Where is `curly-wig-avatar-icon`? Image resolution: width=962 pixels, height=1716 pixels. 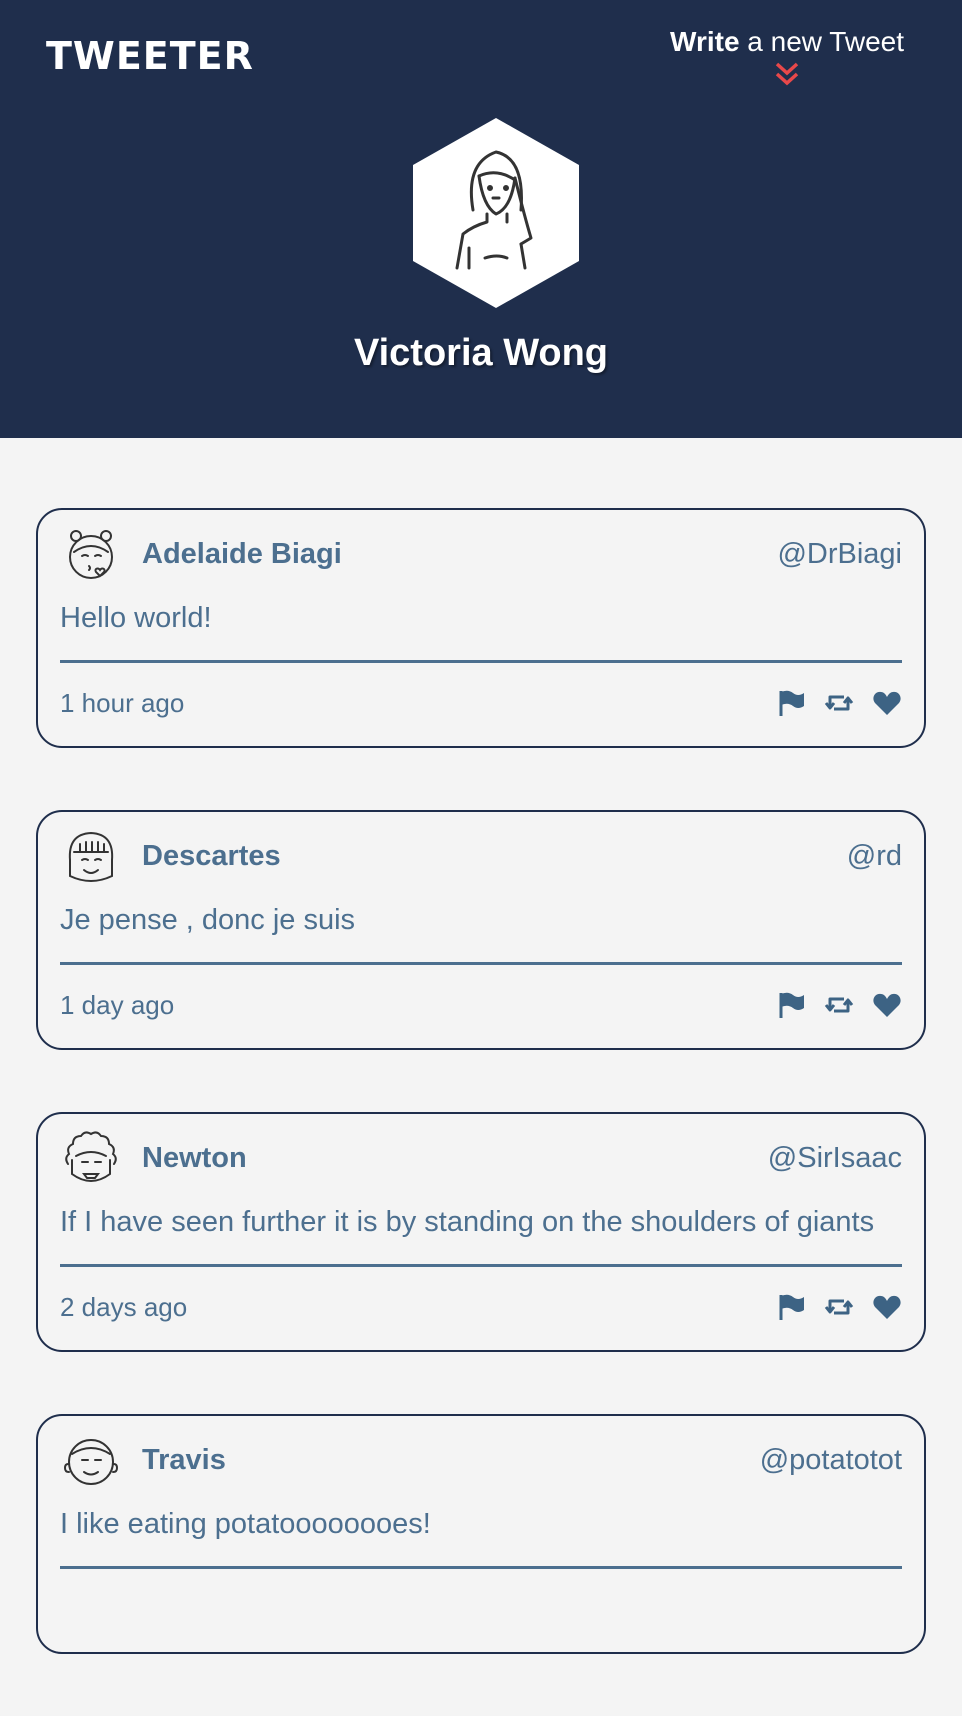 curly-wig-avatar-icon is located at coordinates (91, 1156).